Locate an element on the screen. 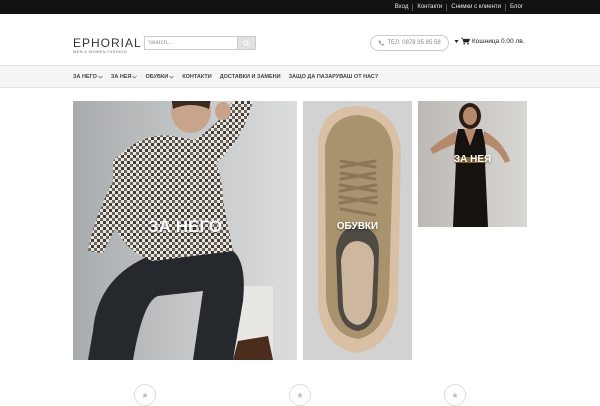  top-links: Вход Контакти Снимки с клиенти Блог is located at coordinates (459, 7).